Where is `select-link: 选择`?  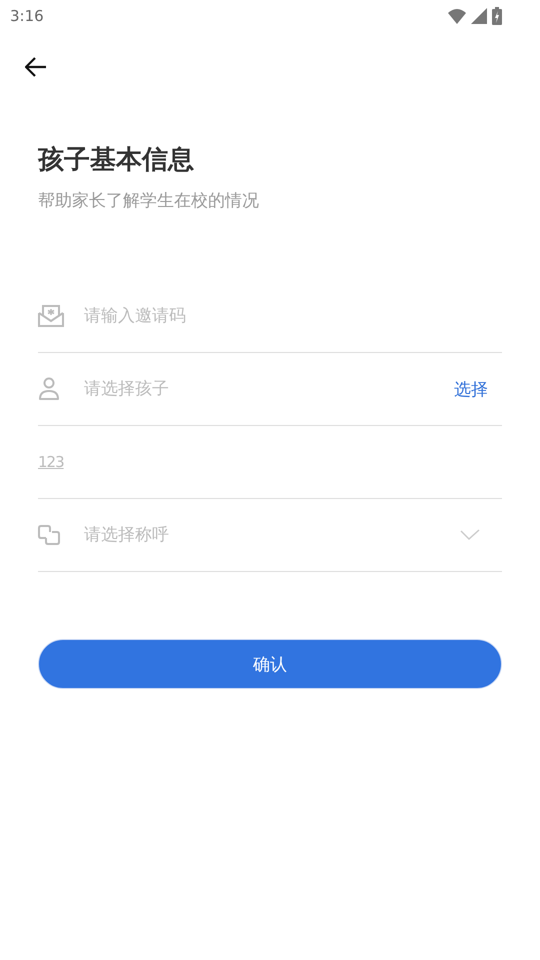 select-link: 选择 is located at coordinates (478, 389).